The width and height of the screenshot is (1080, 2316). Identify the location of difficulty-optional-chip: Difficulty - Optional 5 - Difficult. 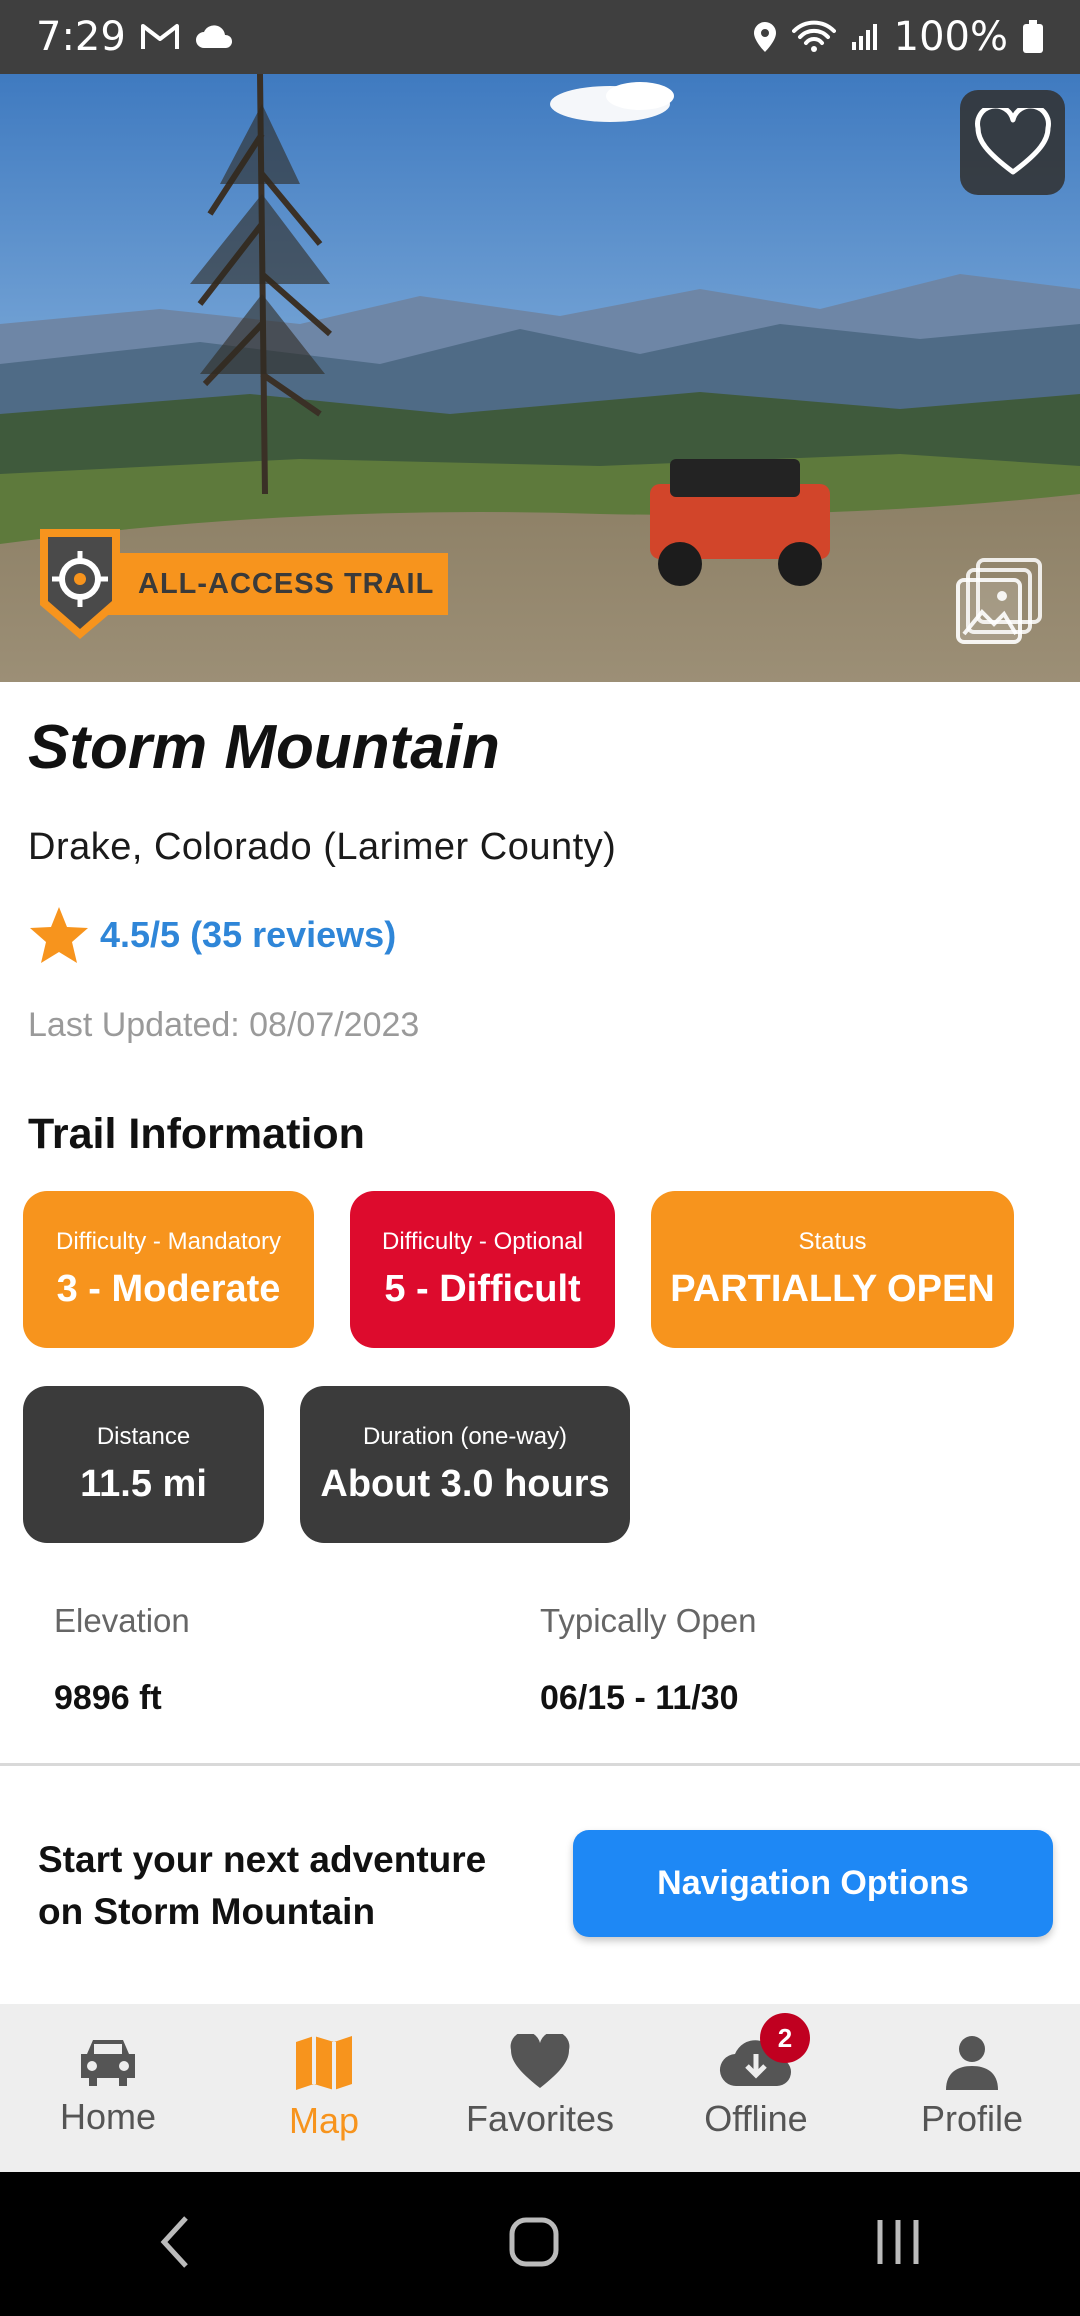
(482, 1269).